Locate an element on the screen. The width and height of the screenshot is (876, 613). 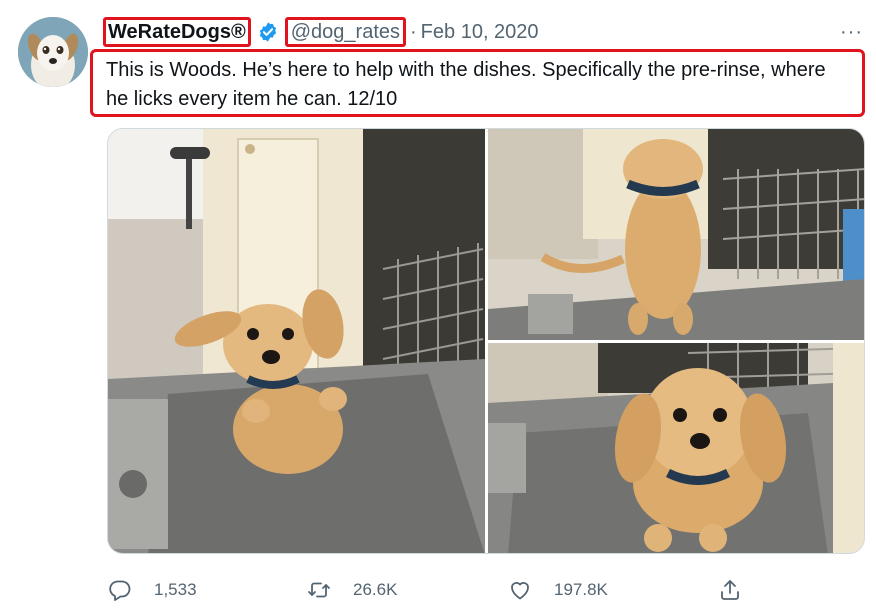
reply-icon is located at coordinates (120, 590).